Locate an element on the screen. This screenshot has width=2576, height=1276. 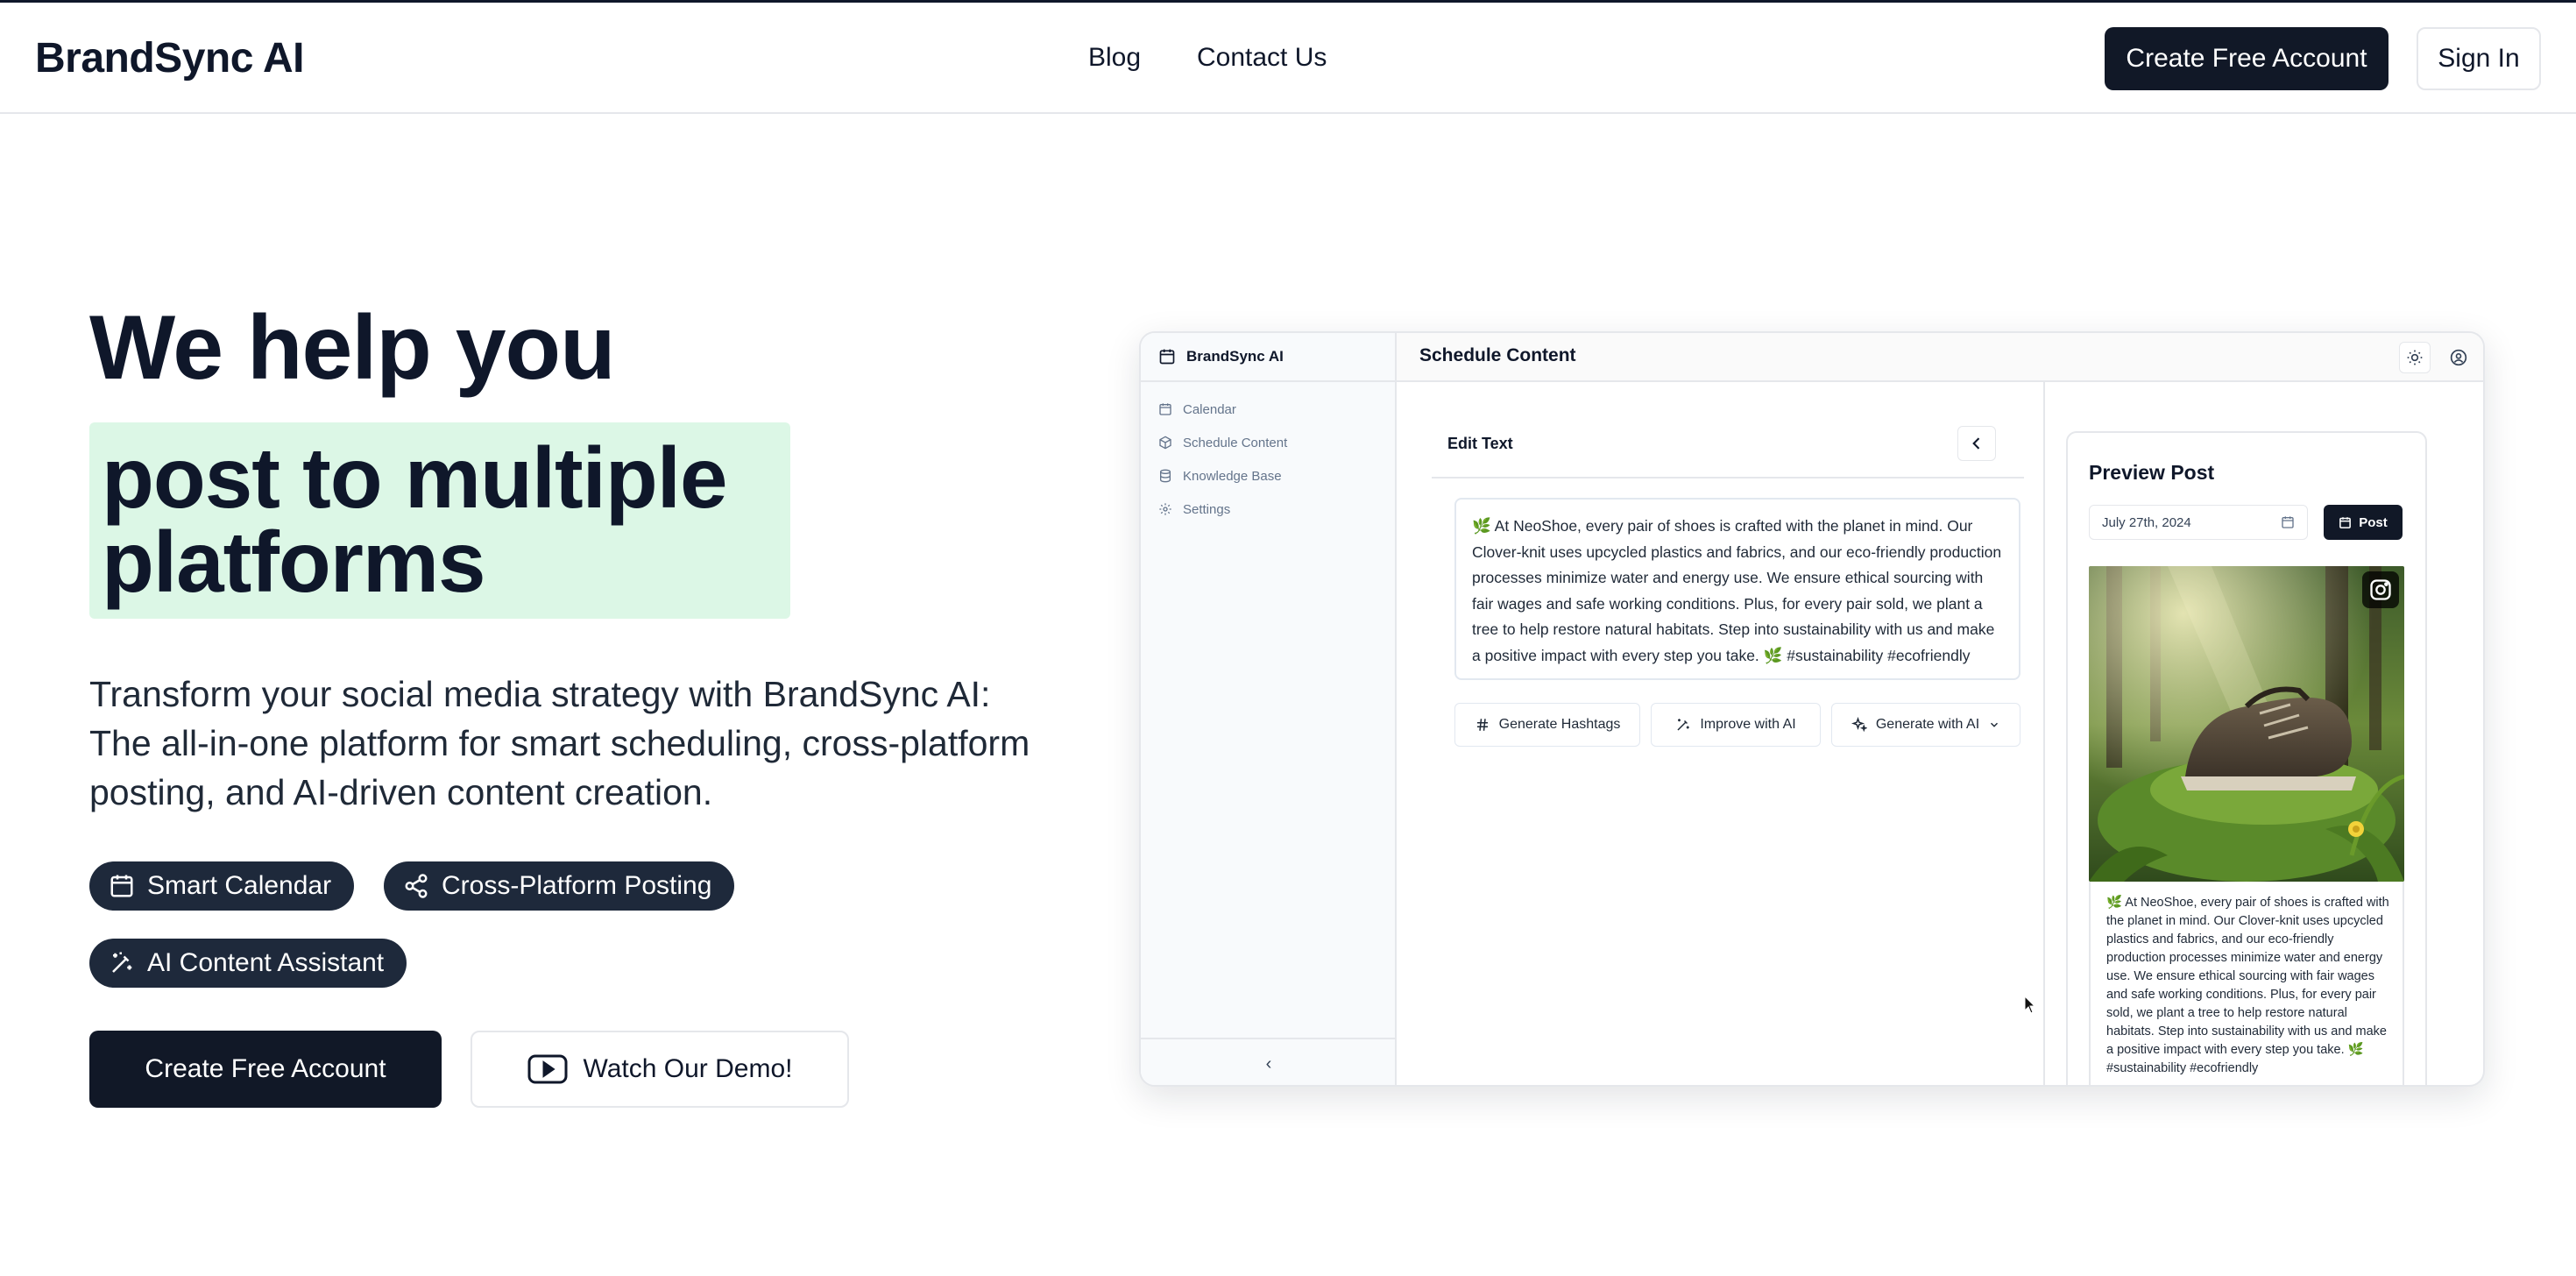
app-page-title: Schedule Content is located at coordinates (1497, 355).